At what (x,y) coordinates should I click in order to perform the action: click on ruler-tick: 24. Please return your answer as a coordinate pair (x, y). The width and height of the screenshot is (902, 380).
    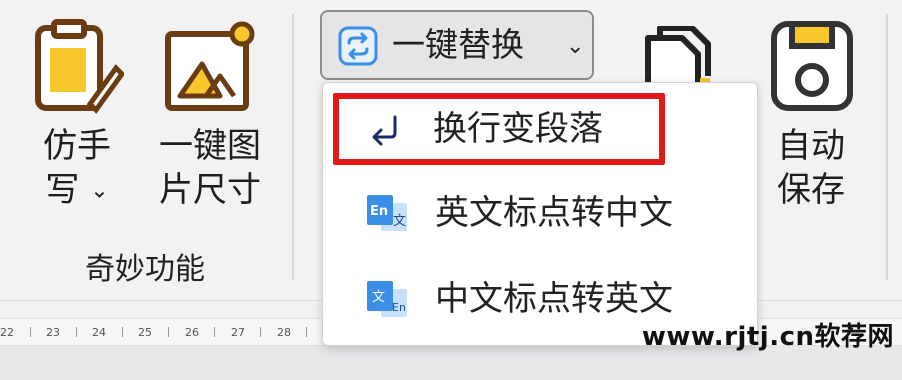
    Looking at the image, I should click on (99, 332).